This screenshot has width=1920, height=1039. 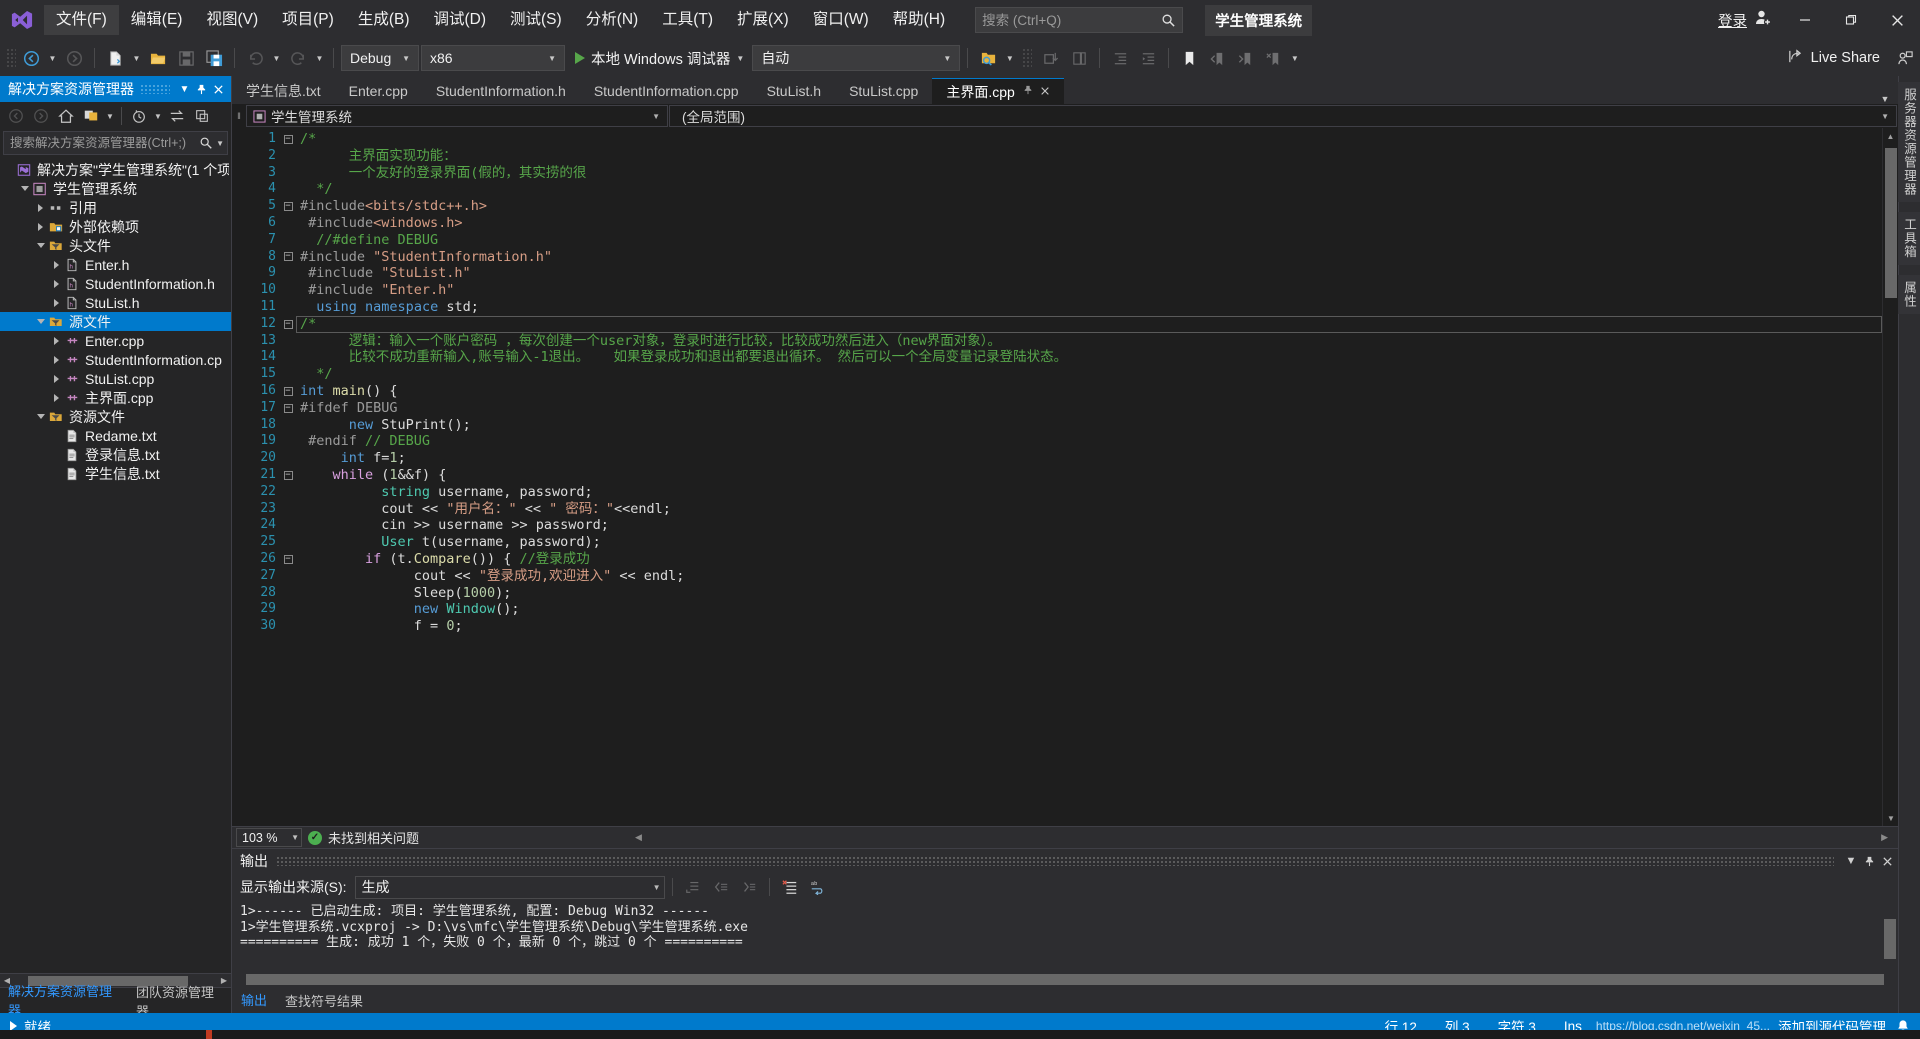 What do you see at coordinates (749, 887) in the screenshot?
I see `next-message-icon` at bounding box center [749, 887].